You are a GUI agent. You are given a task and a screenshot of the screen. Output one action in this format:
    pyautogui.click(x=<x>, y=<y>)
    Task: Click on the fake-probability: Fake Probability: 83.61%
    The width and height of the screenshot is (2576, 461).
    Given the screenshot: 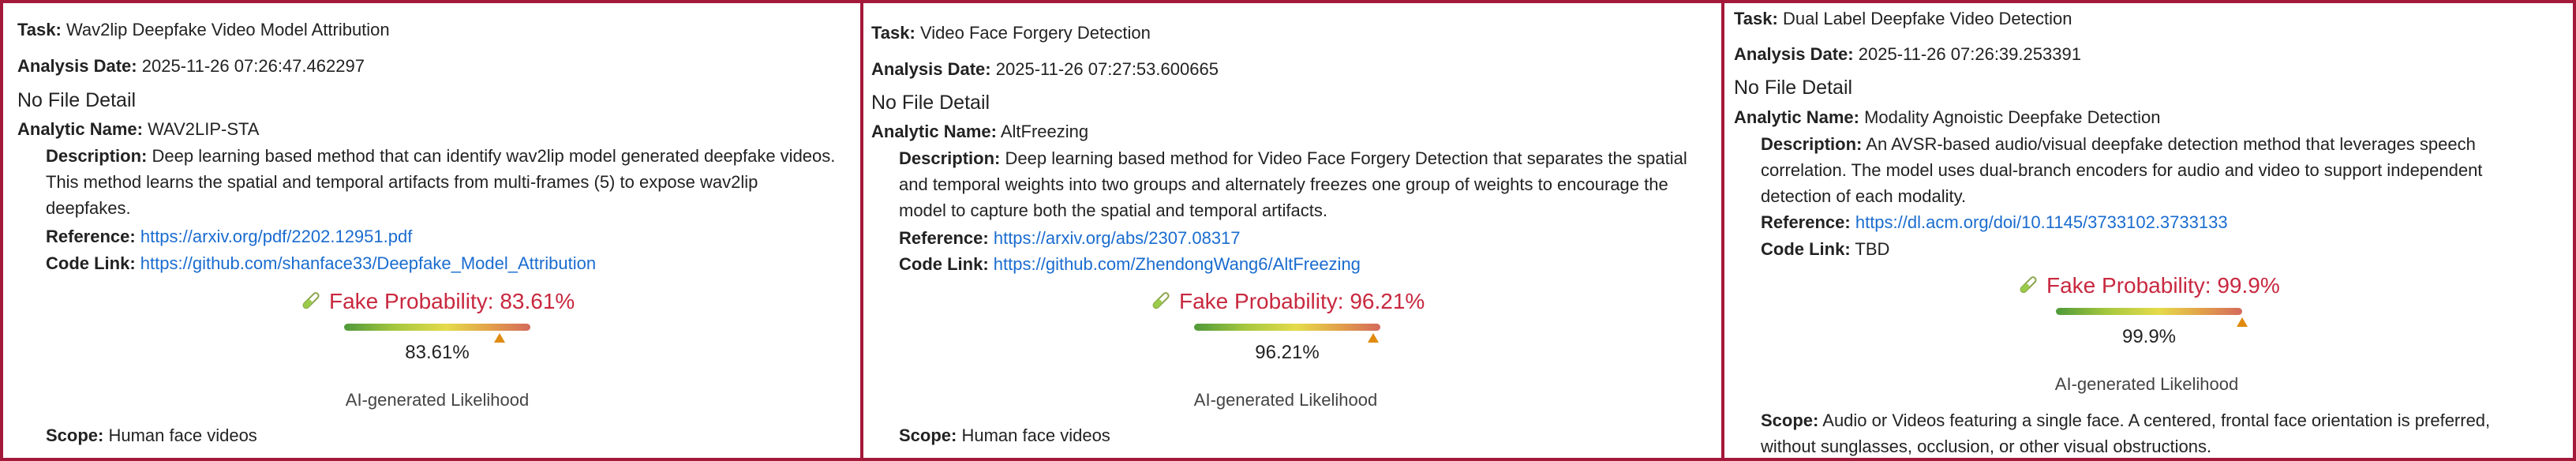 What is the action you would take?
    pyautogui.click(x=437, y=301)
    